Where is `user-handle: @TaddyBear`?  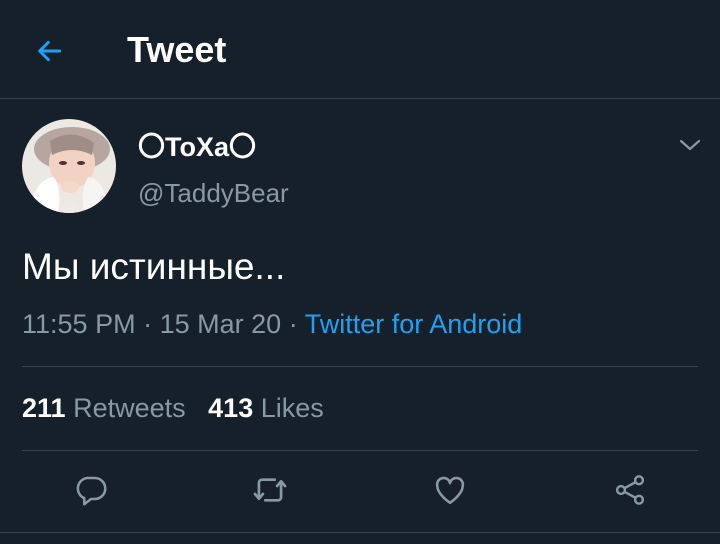 user-handle: @TaddyBear is located at coordinates (213, 193).